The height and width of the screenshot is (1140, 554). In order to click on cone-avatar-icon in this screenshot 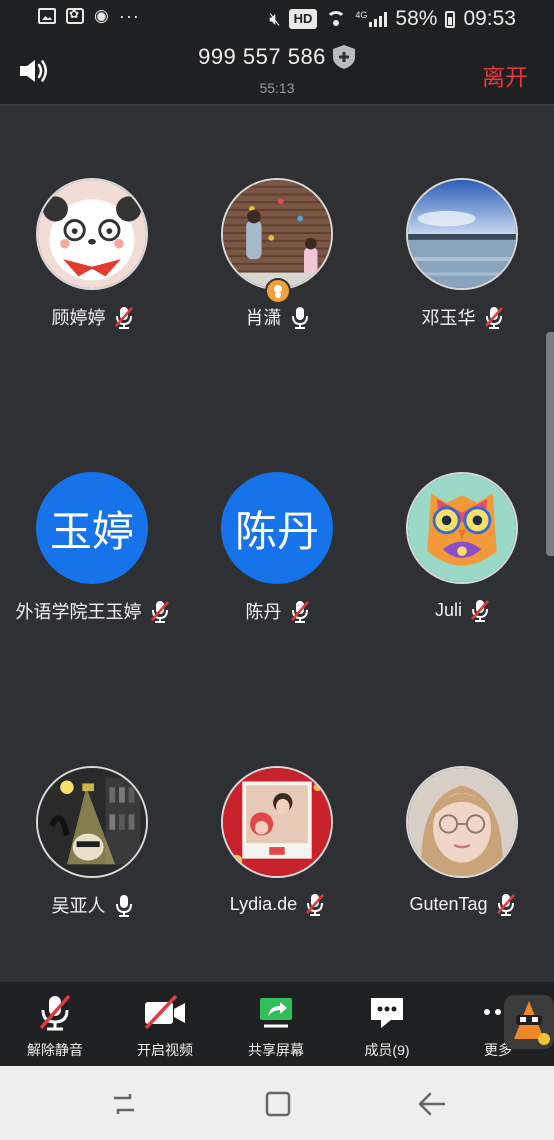, I will do `click(529, 1022)`.